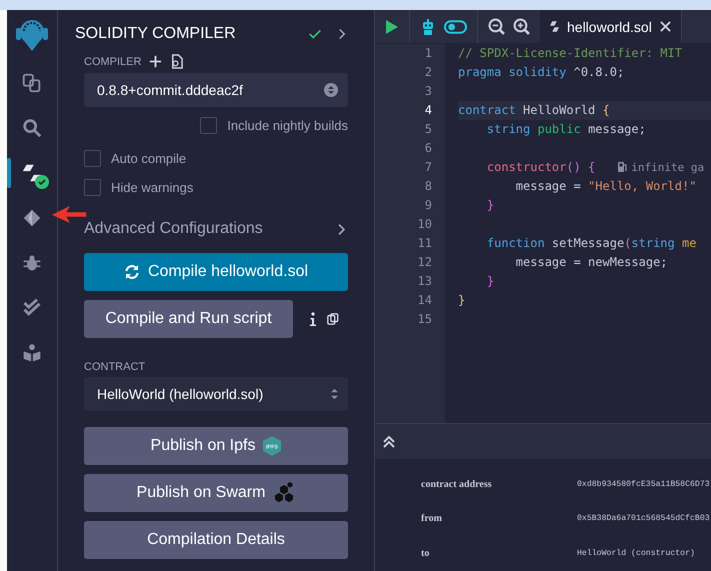 This screenshot has width=711, height=571. Describe the element at coordinates (284, 493) in the screenshot. I see `hexagons-icon` at that location.